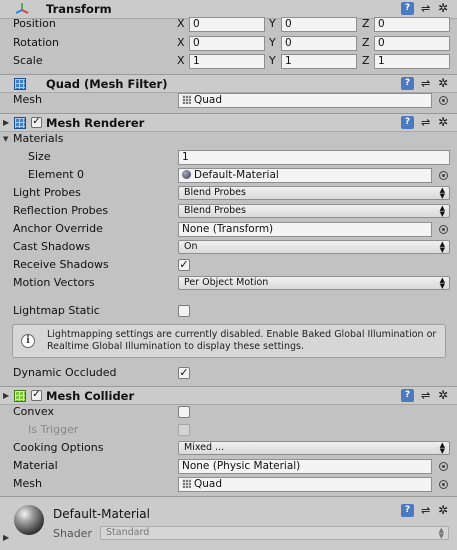 Image resolution: width=457 pixels, height=550 pixels. I want to click on reflection-probes-value: Blend Probes, so click(215, 210).